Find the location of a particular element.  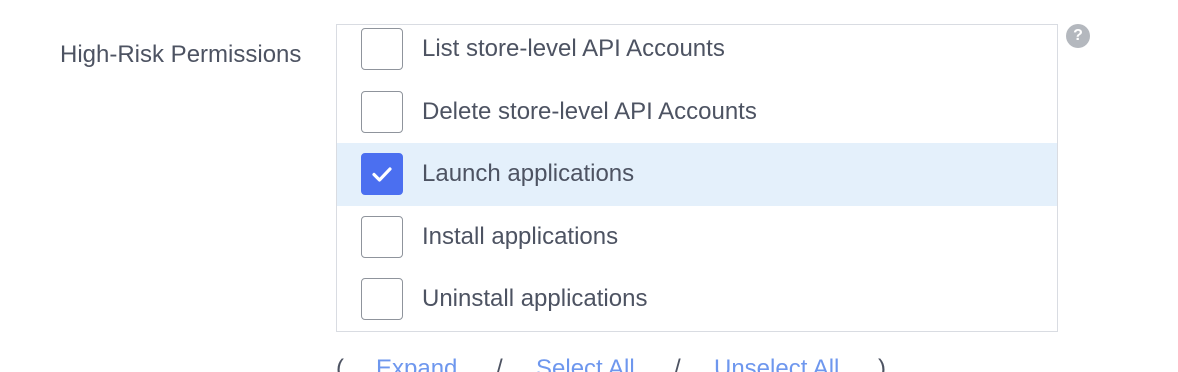

checkmark-icon is located at coordinates (382, 174).